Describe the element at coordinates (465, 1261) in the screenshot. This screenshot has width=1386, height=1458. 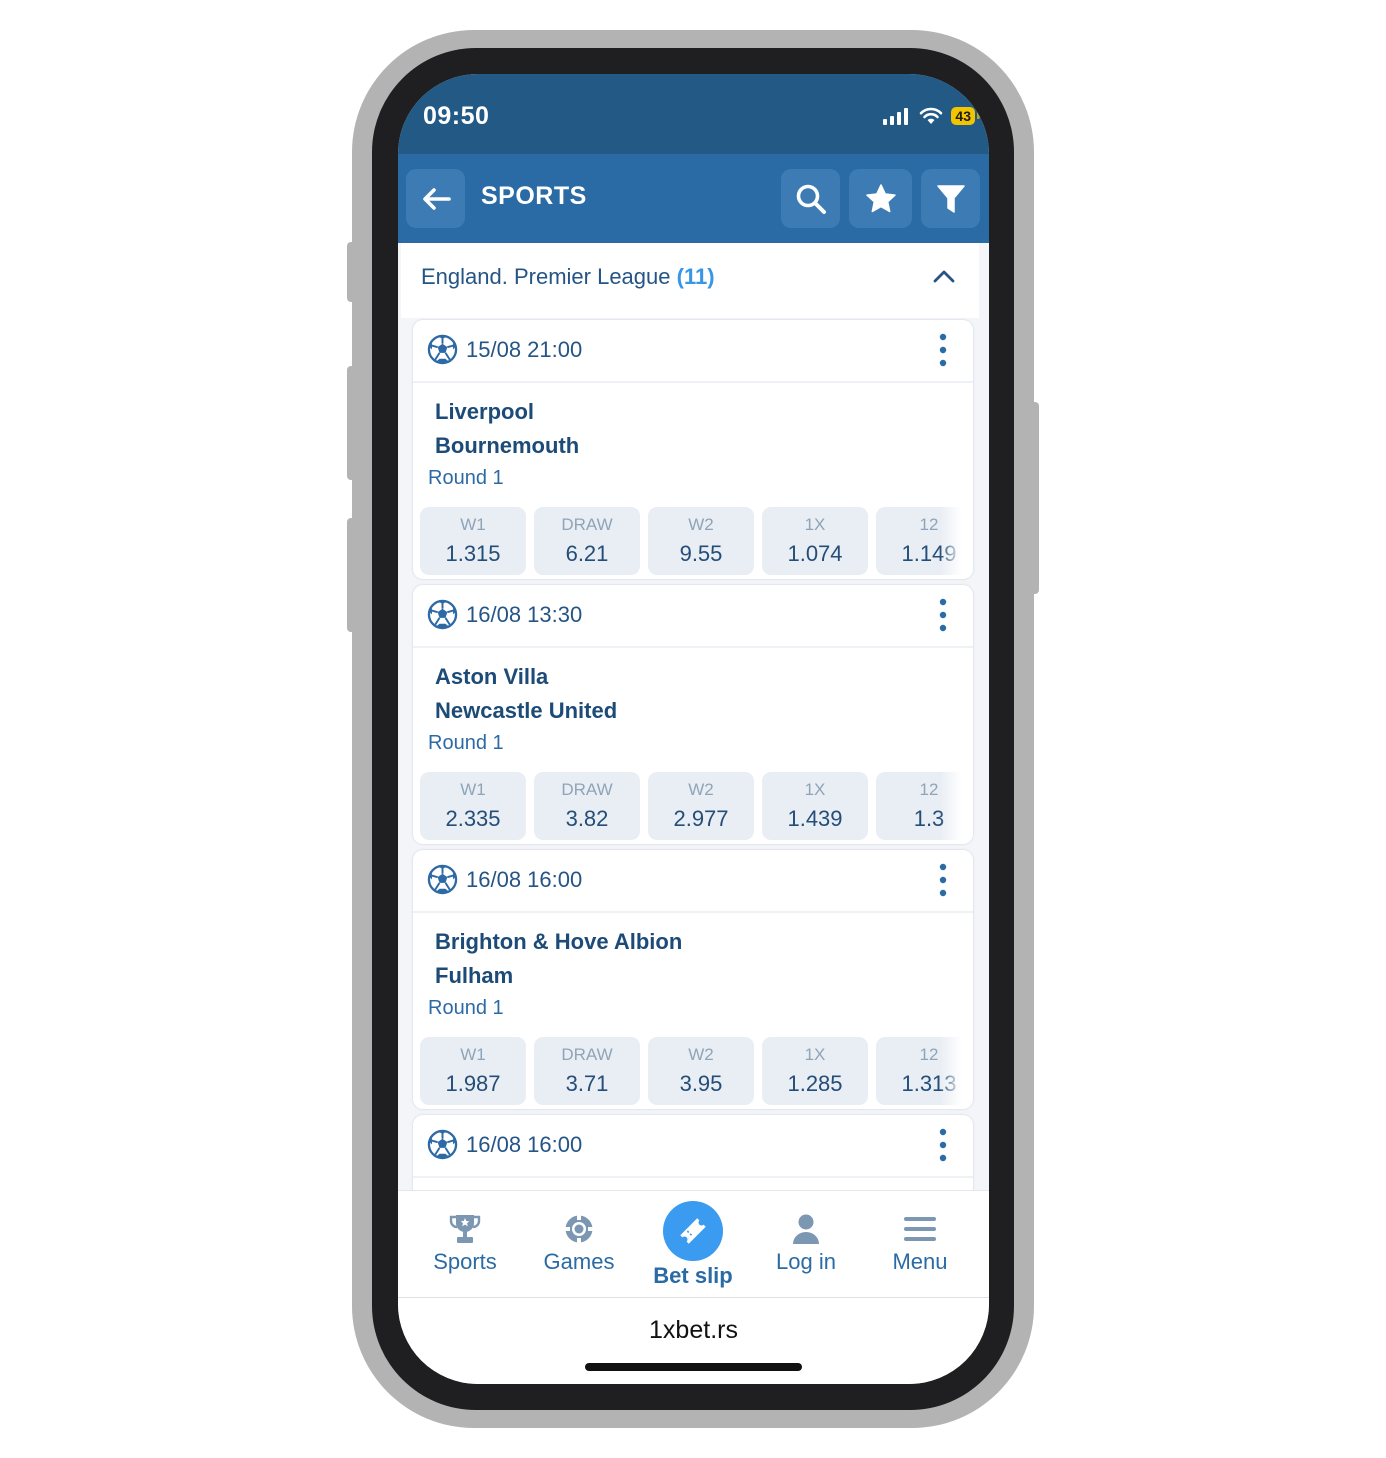
I see `tab-label: Sports` at that location.